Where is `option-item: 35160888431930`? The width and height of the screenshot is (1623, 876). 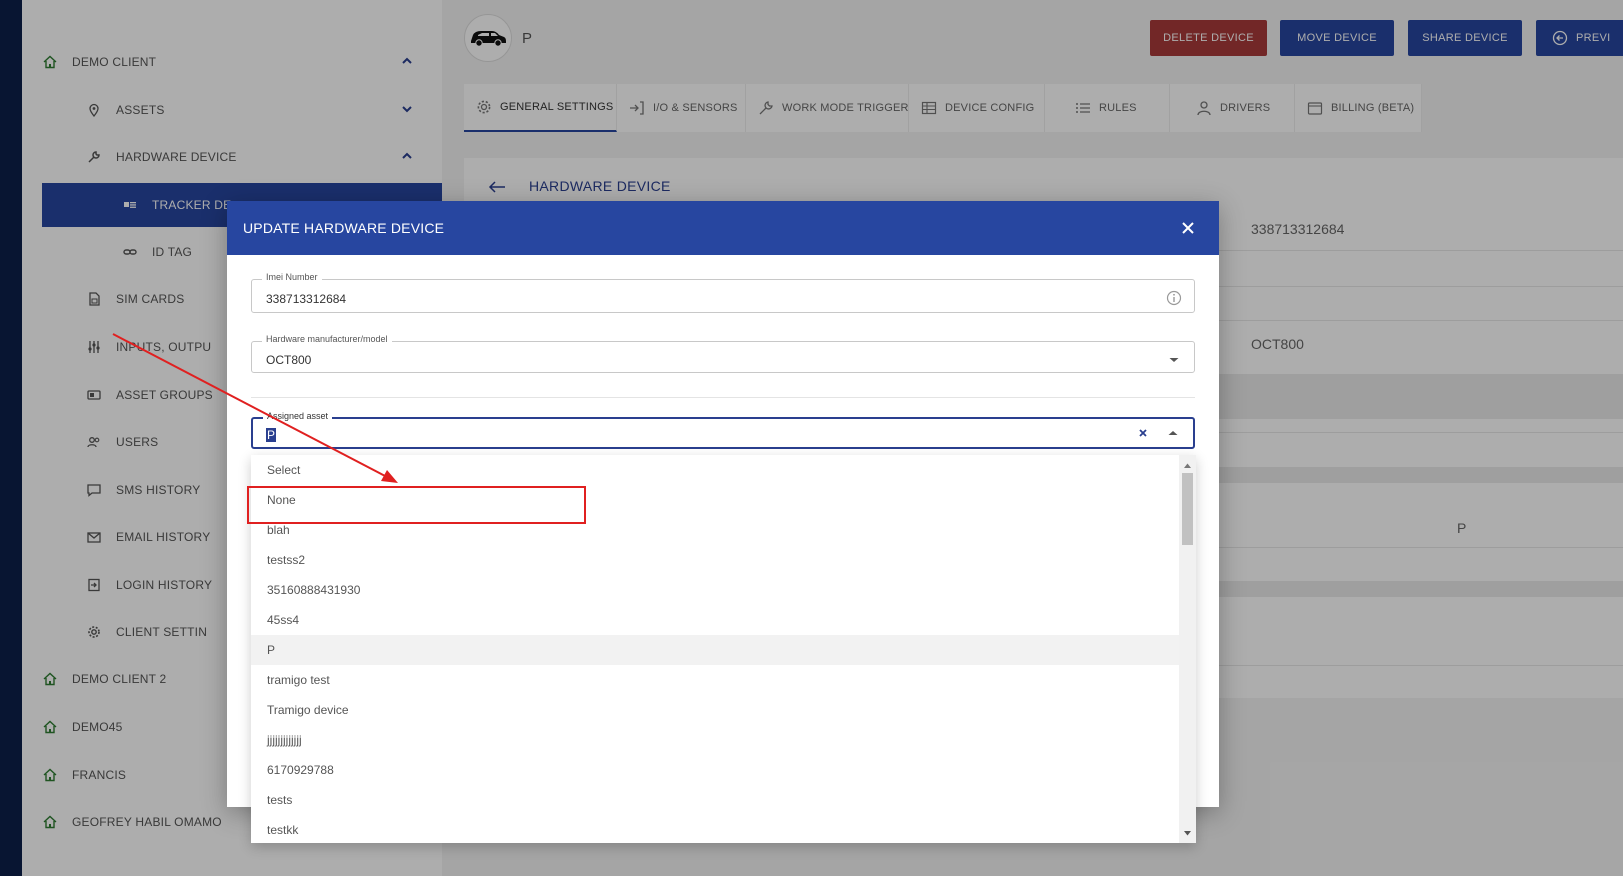
option-item: 35160888431930 is located at coordinates (715, 590).